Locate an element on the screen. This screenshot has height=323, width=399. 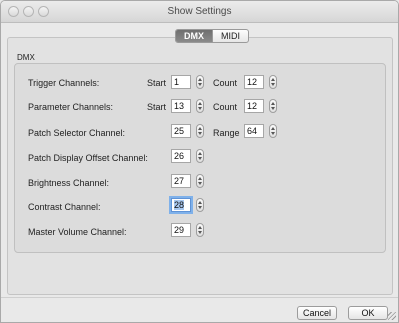
parameter-start-stepper is located at coordinates (200, 106).